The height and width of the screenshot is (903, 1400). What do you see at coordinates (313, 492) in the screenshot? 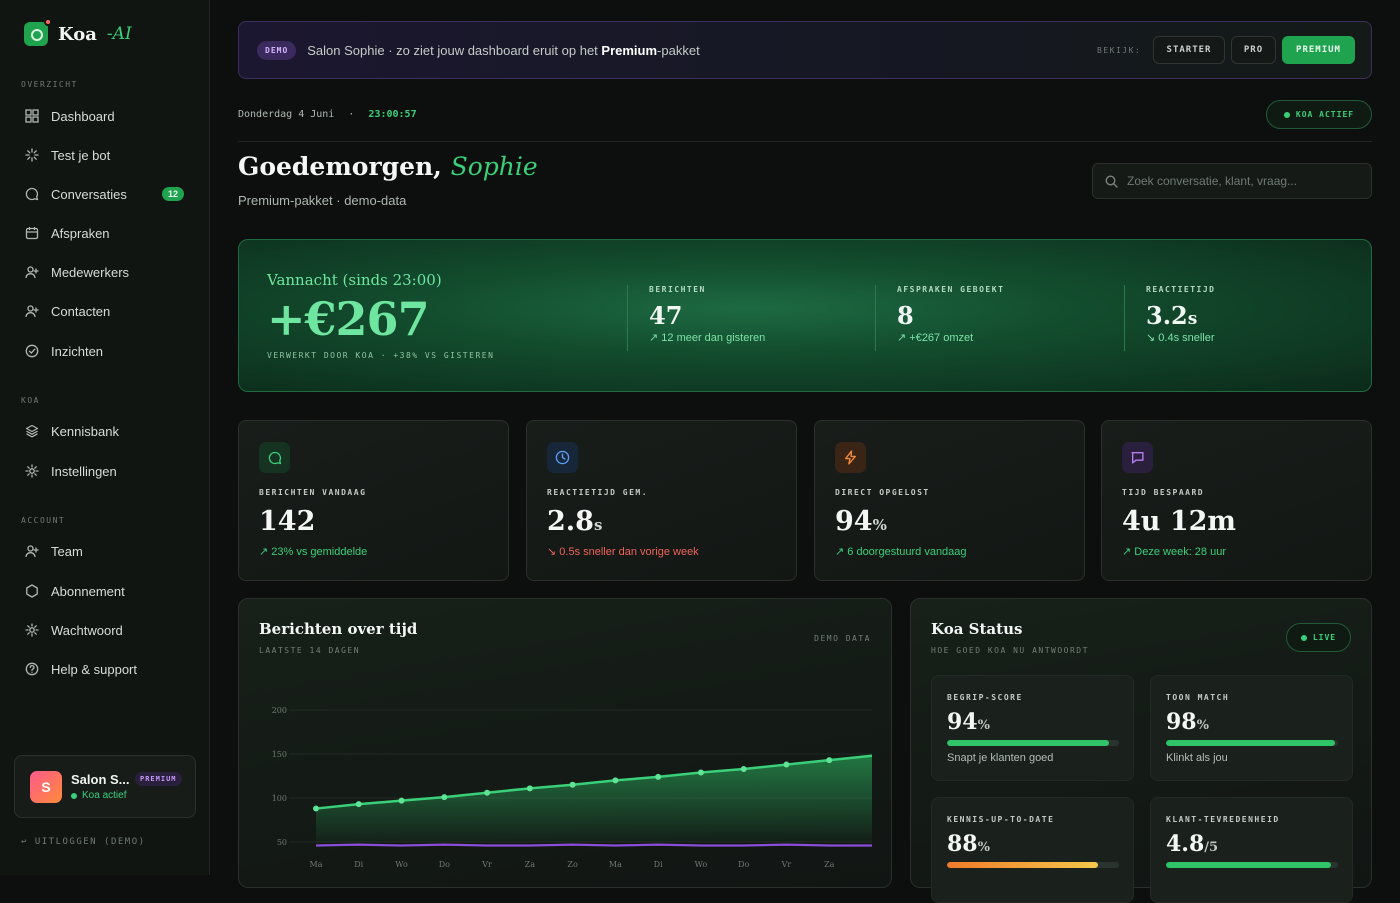
I see `stat-label: BERICHTEN VANDAAG` at bounding box center [313, 492].